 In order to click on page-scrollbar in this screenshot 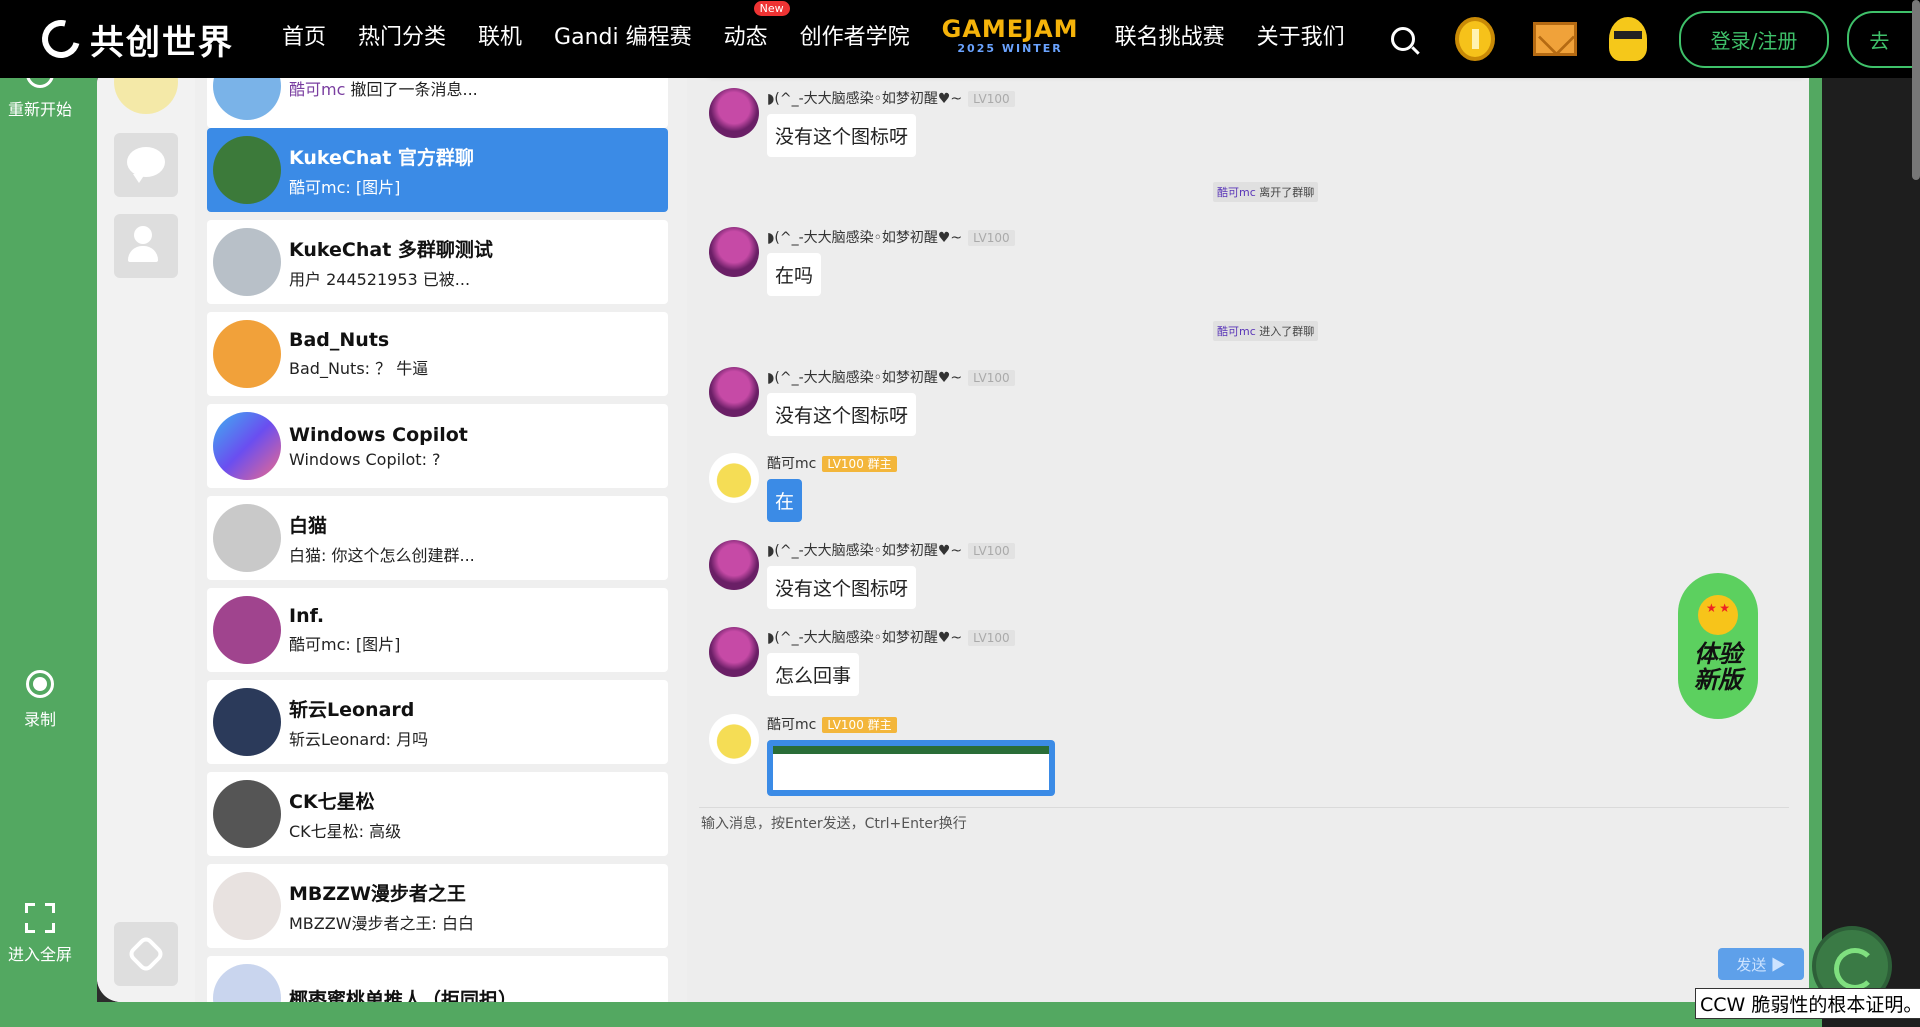, I will do `click(1916, 90)`.